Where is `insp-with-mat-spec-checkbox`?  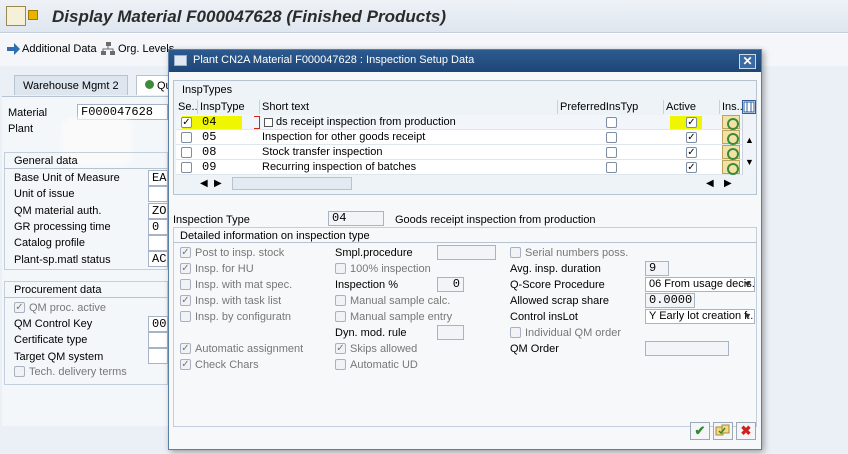 insp-with-mat-spec-checkbox is located at coordinates (185, 284).